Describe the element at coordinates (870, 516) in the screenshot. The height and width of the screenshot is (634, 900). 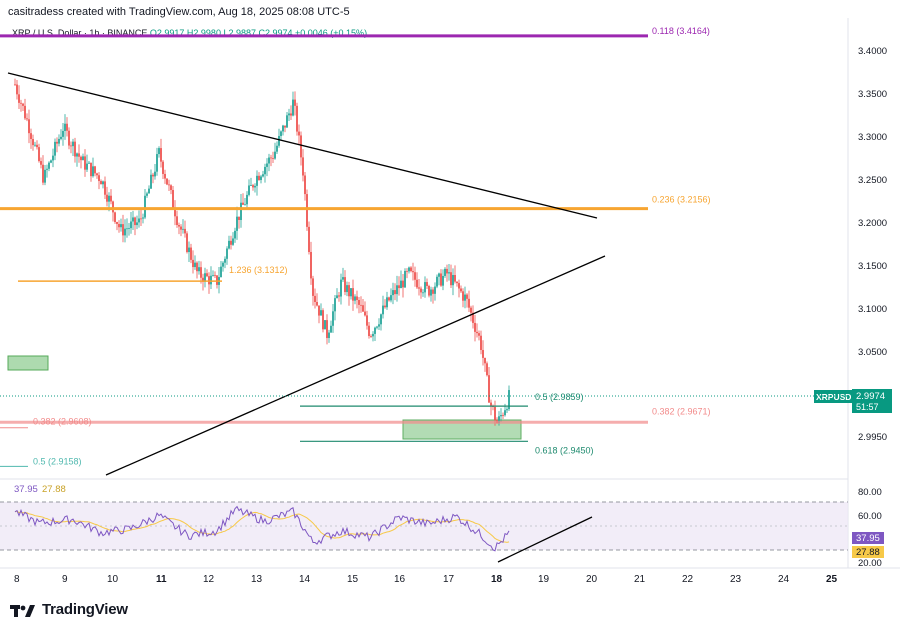
I see `rsi-tick: 60.00` at that location.